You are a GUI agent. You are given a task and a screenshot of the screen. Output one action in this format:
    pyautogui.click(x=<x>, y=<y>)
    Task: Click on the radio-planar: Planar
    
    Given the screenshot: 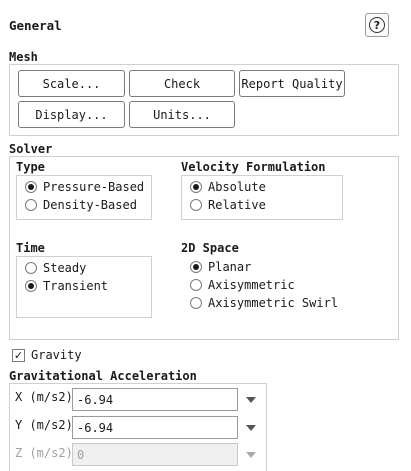 What is the action you would take?
    pyautogui.click(x=220, y=267)
    